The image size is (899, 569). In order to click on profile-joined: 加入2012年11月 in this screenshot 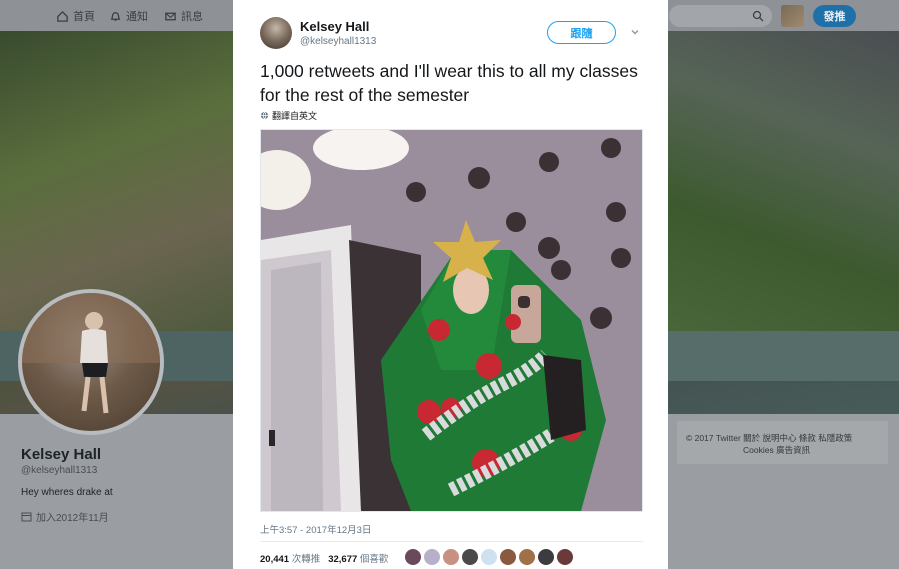, I will do `click(65, 516)`.